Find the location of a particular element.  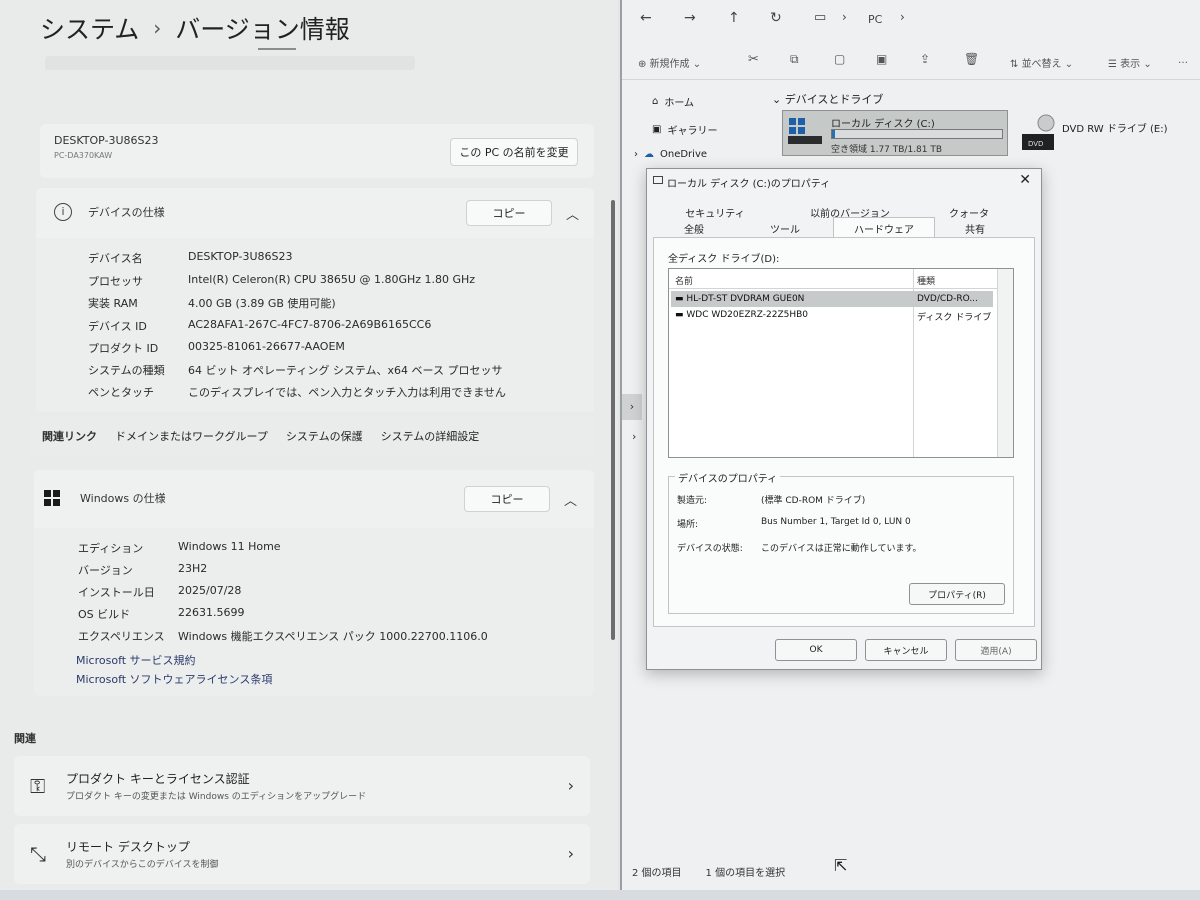

sidebar-label: ホーム is located at coordinates (679, 103).